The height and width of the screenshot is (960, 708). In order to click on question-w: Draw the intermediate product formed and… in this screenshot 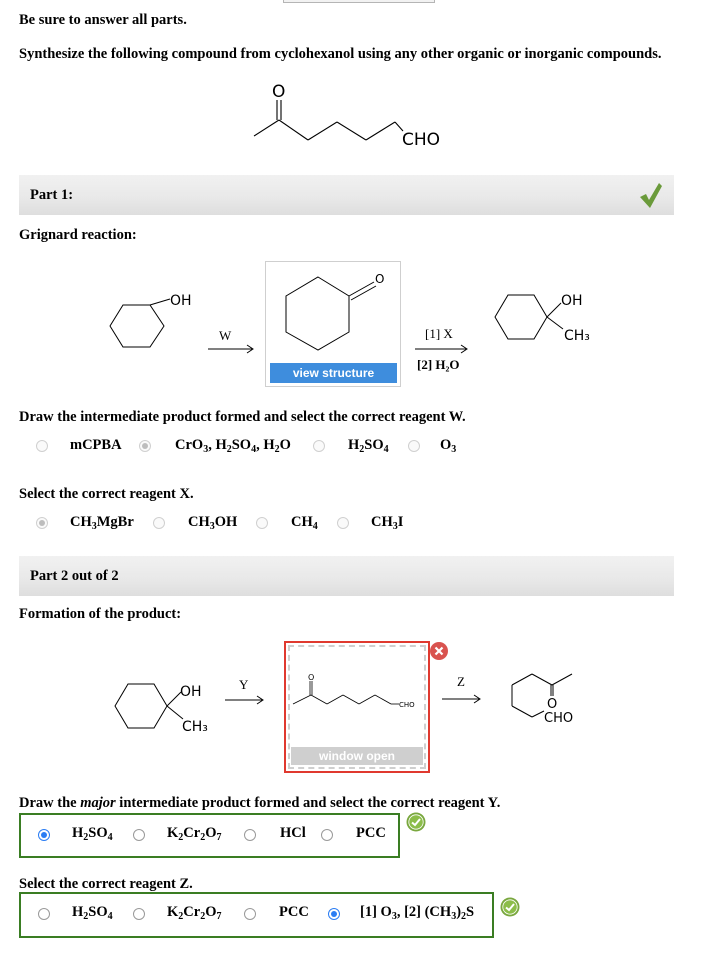, I will do `click(242, 417)`.